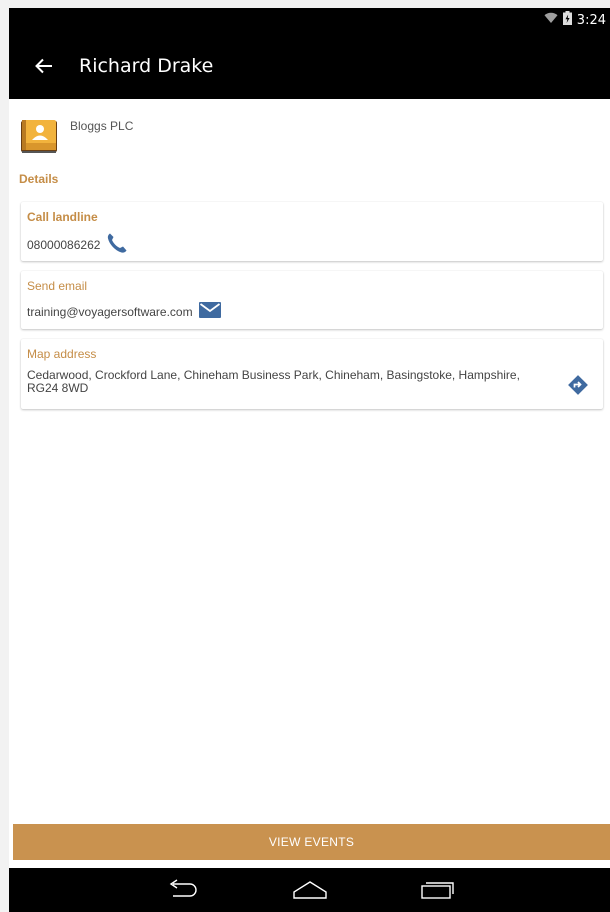 This screenshot has height=912, width=610. Describe the element at coordinates (551, 20) in the screenshot. I see `wifi-icon` at that location.